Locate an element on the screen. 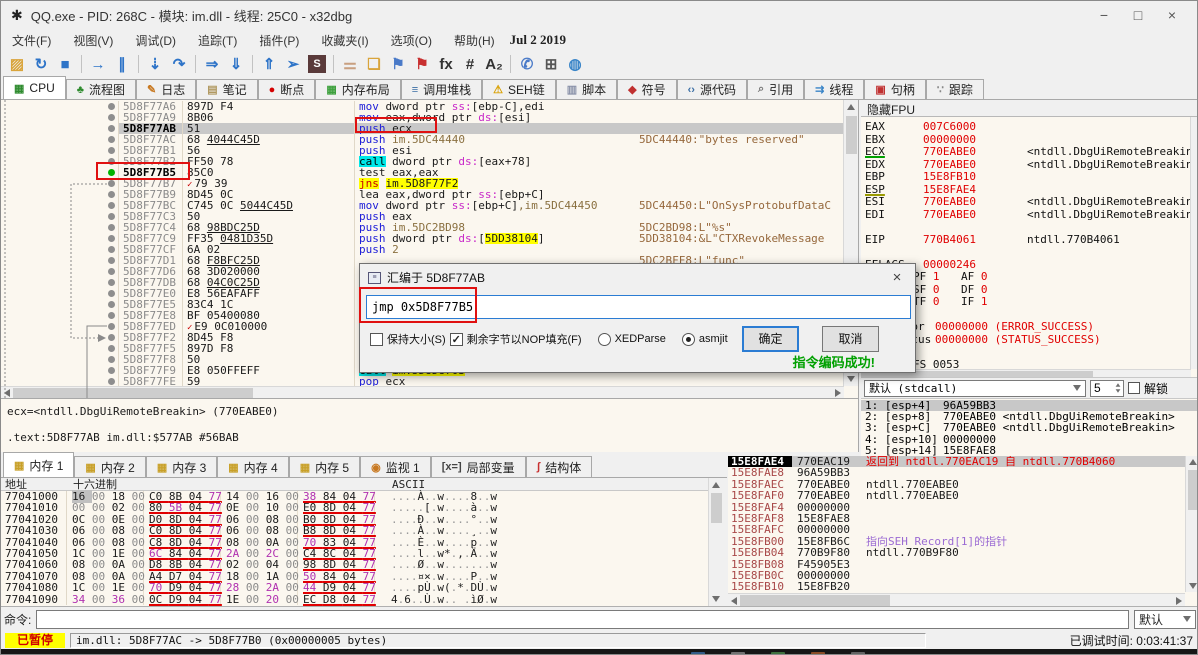 This screenshot has height=655, width=1198. minimize-button: − is located at coordinates (1104, 15).